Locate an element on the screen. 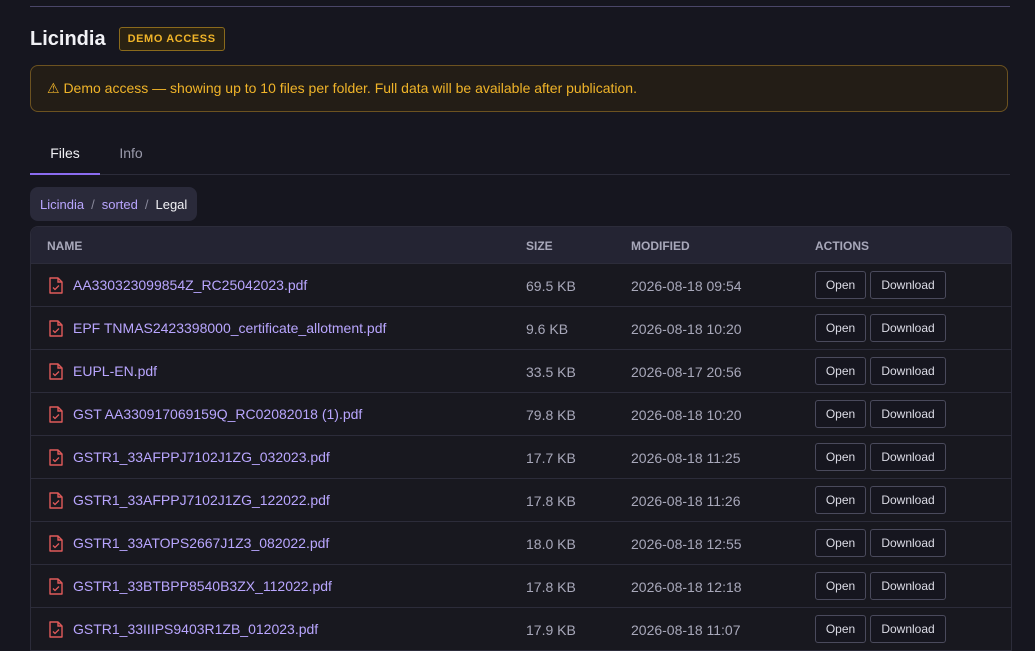 This screenshot has width=1035, height=651. column-header-actions: ACTIONS is located at coordinates (842, 246).